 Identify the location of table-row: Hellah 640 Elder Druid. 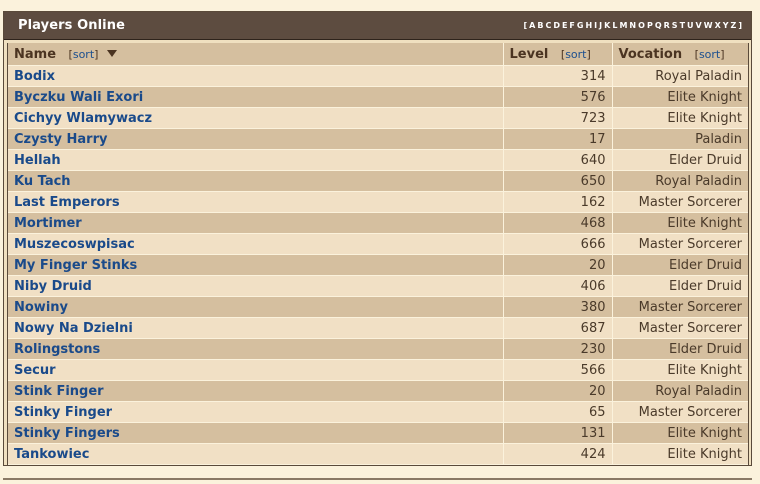
(378, 160).